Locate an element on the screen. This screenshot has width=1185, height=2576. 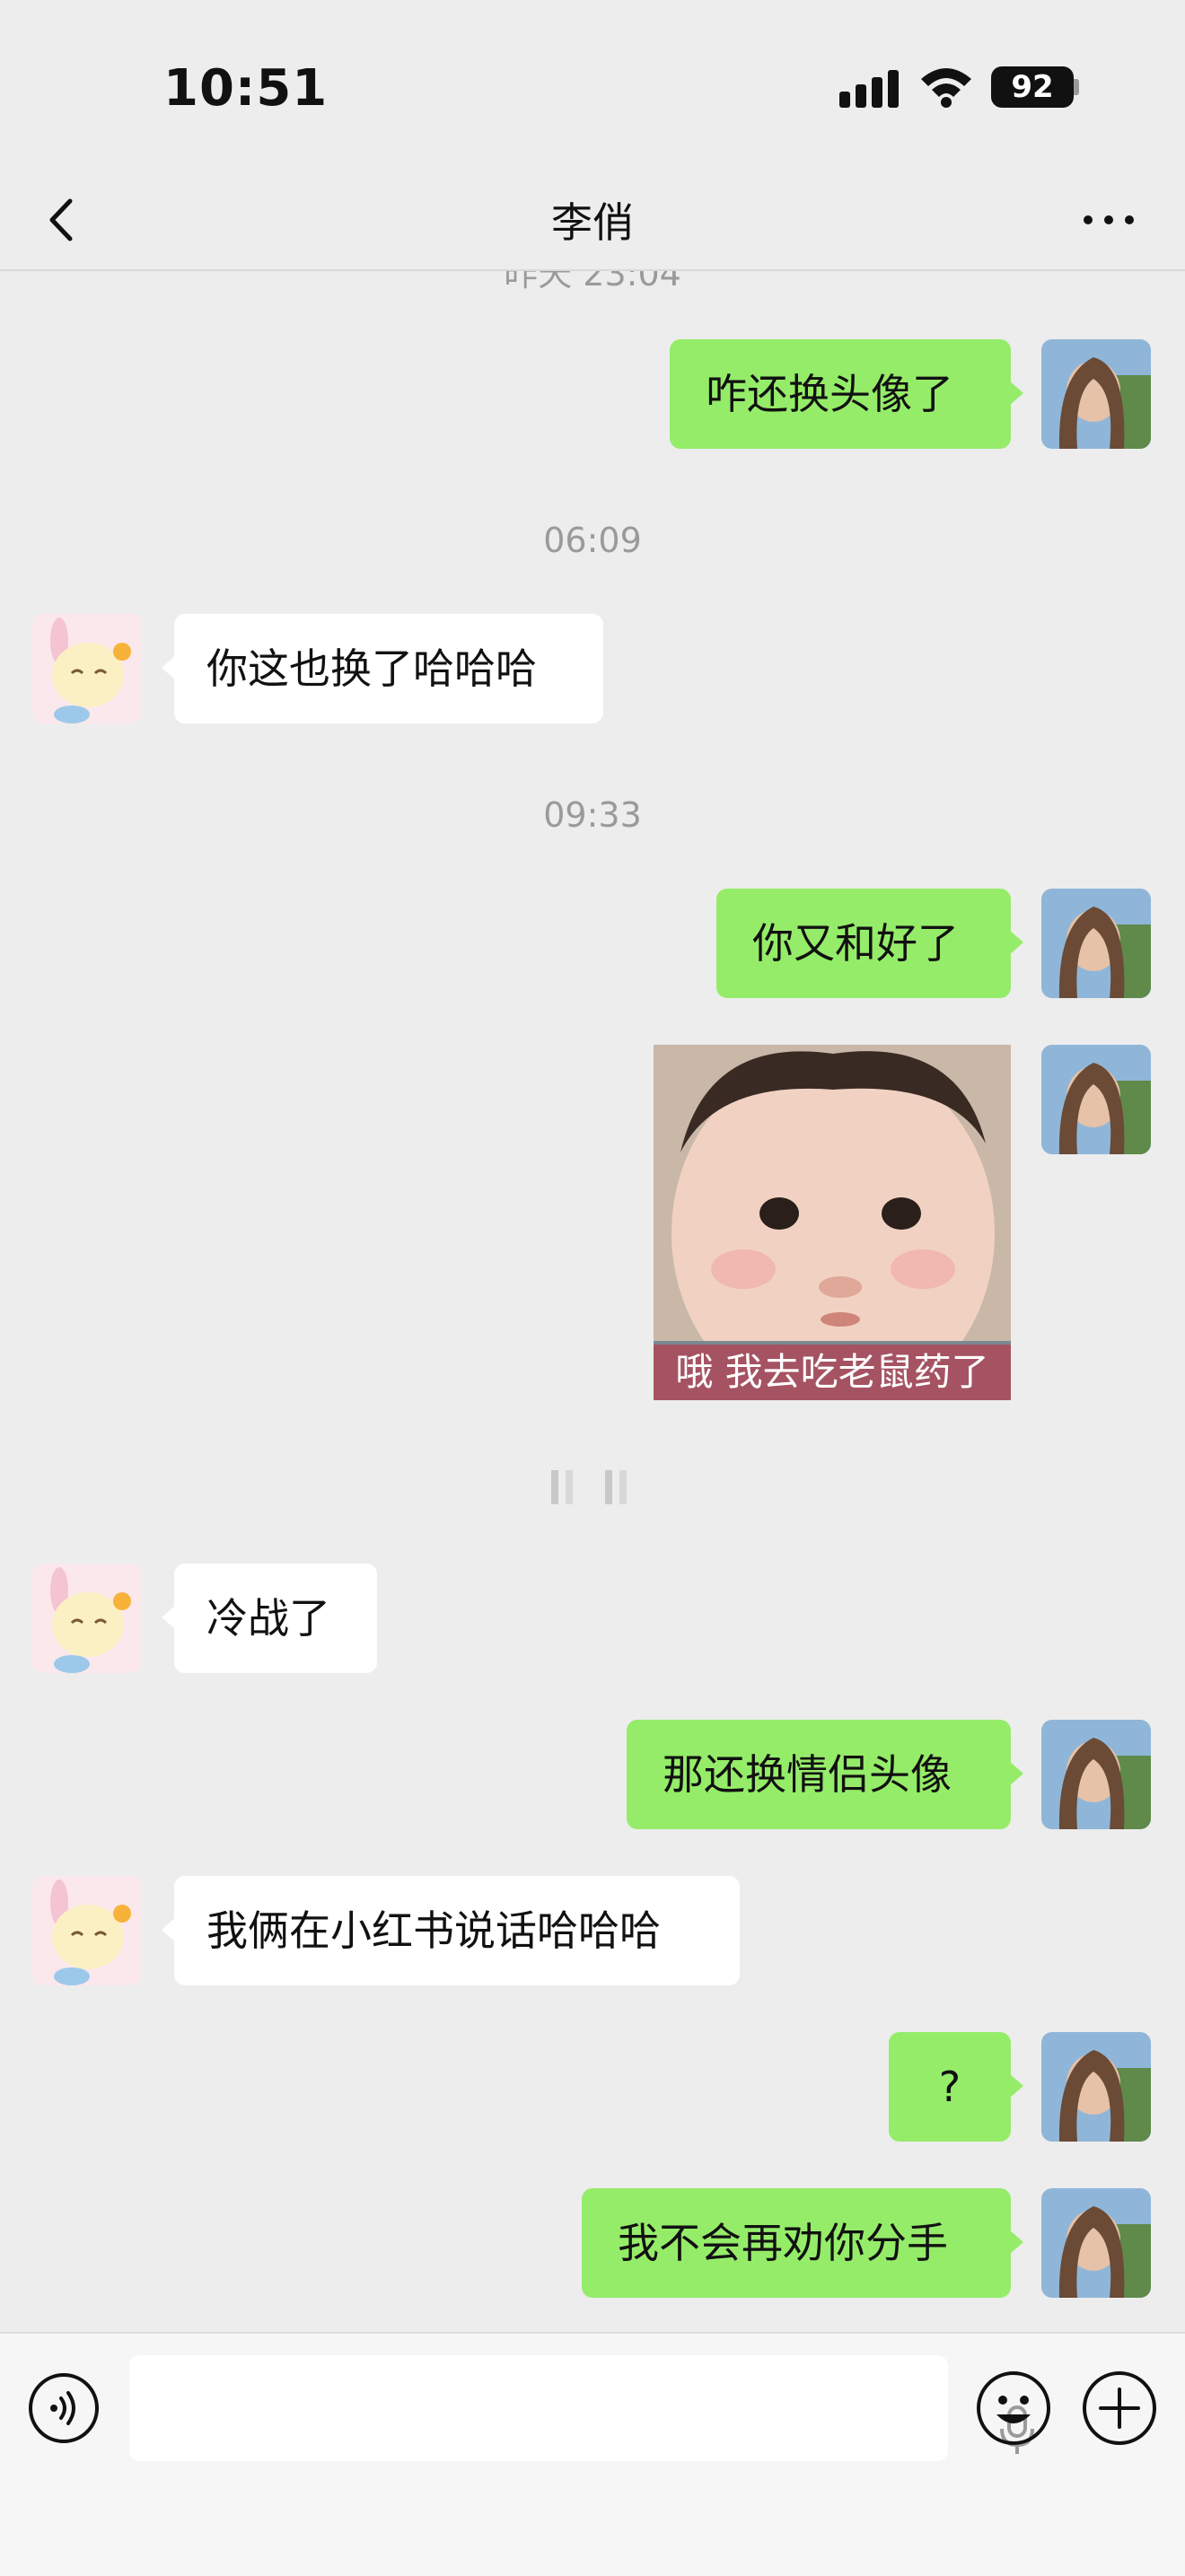
loading-indicator-icon is located at coordinates (589, 1487).